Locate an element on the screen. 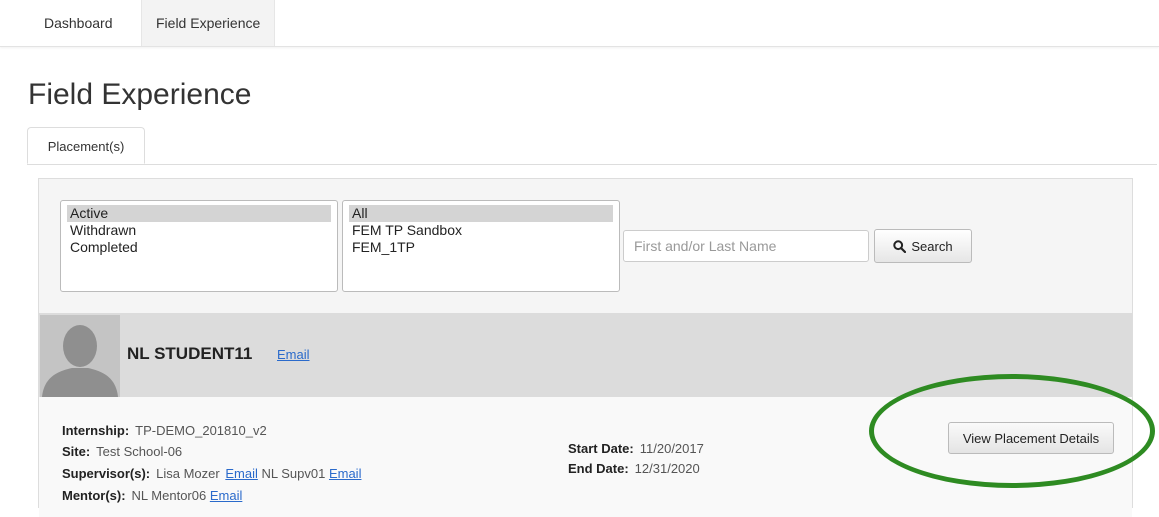  internship-row: Internship: TP-DEMO_201810_v2 is located at coordinates (164, 430).